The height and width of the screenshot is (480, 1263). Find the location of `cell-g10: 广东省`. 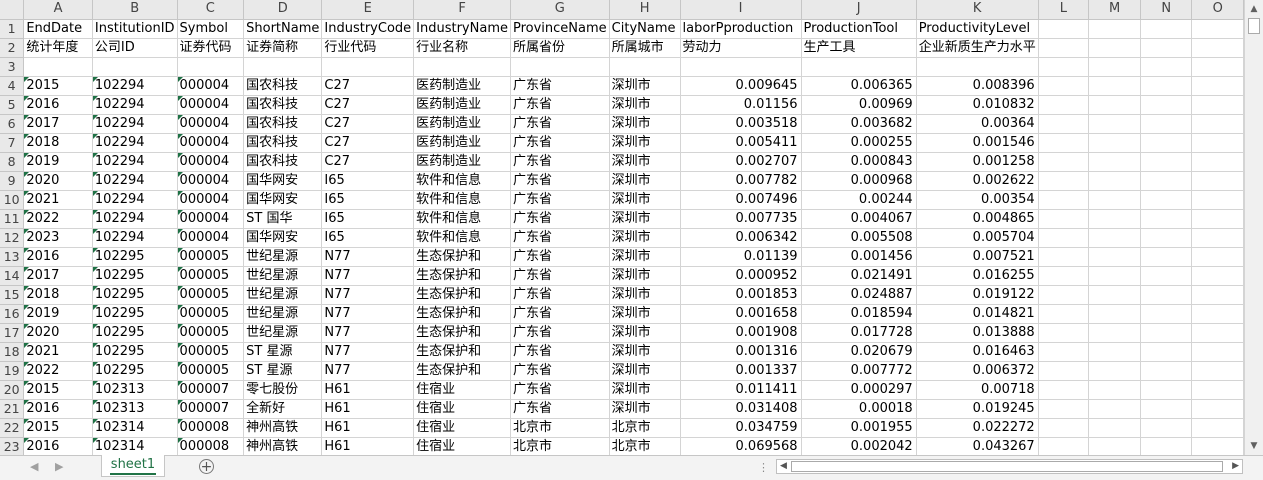

cell-g10: 广东省 is located at coordinates (560, 200).